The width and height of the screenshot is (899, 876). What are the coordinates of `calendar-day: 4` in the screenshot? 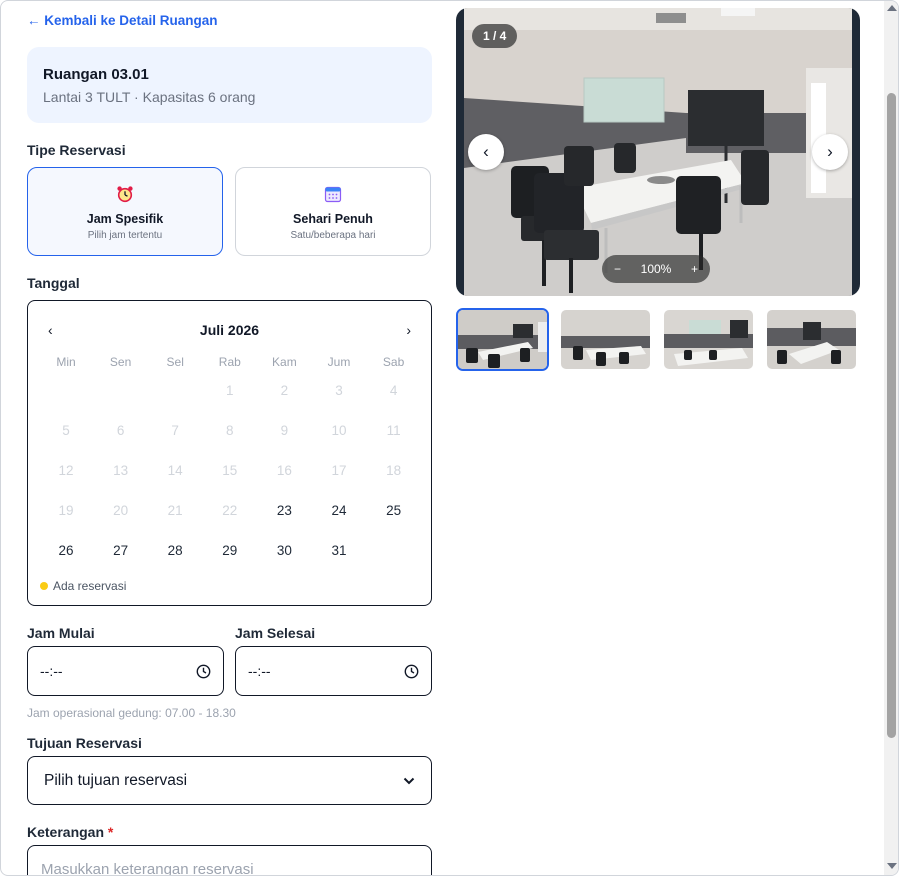 It's located at (393, 390).